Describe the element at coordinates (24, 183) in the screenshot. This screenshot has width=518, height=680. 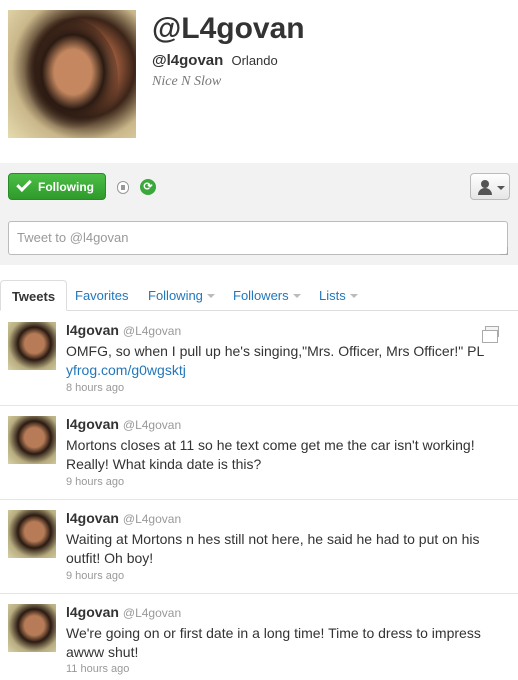
I see `check-icon` at that location.